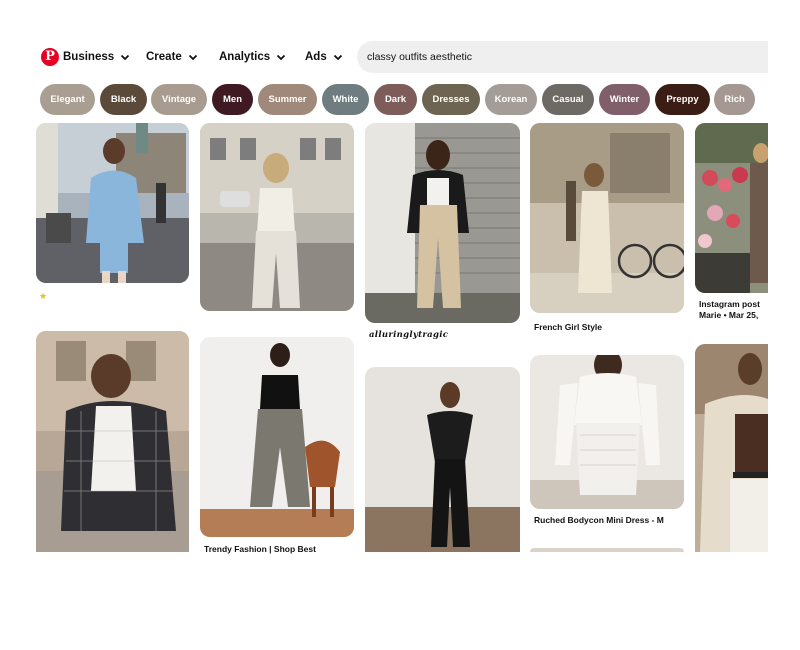  What do you see at coordinates (179, 99) in the screenshot?
I see `chip-vintage: Vintage` at bounding box center [179, 99].